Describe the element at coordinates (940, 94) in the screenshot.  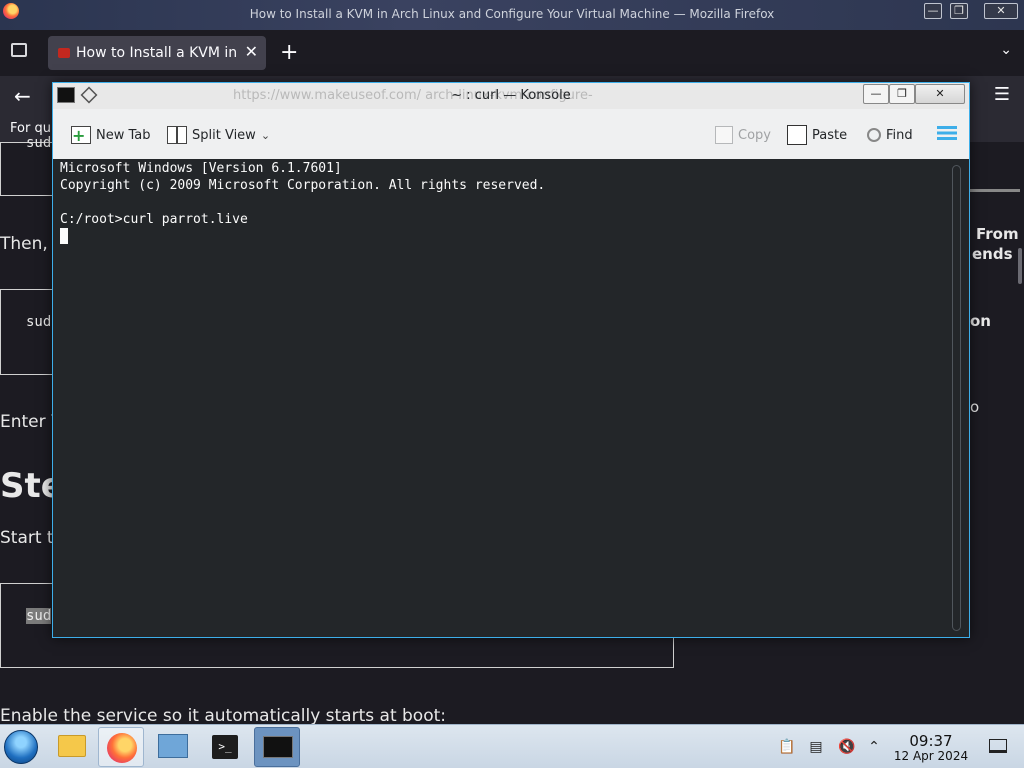
I see `konsole-close-button: ✕` at that location.